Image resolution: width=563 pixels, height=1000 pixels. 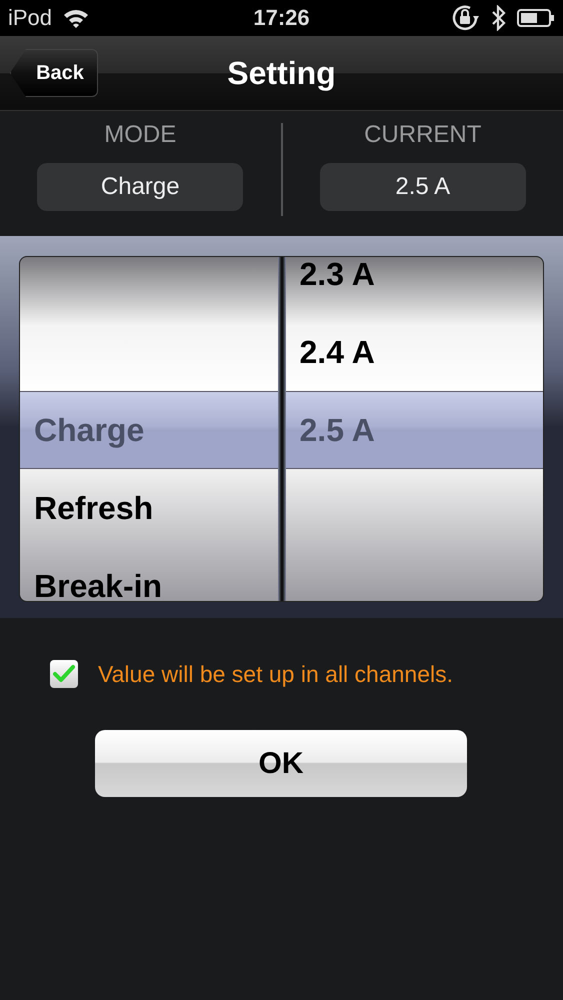 I want to click on back-button: Back, so click(x=54, y=73).